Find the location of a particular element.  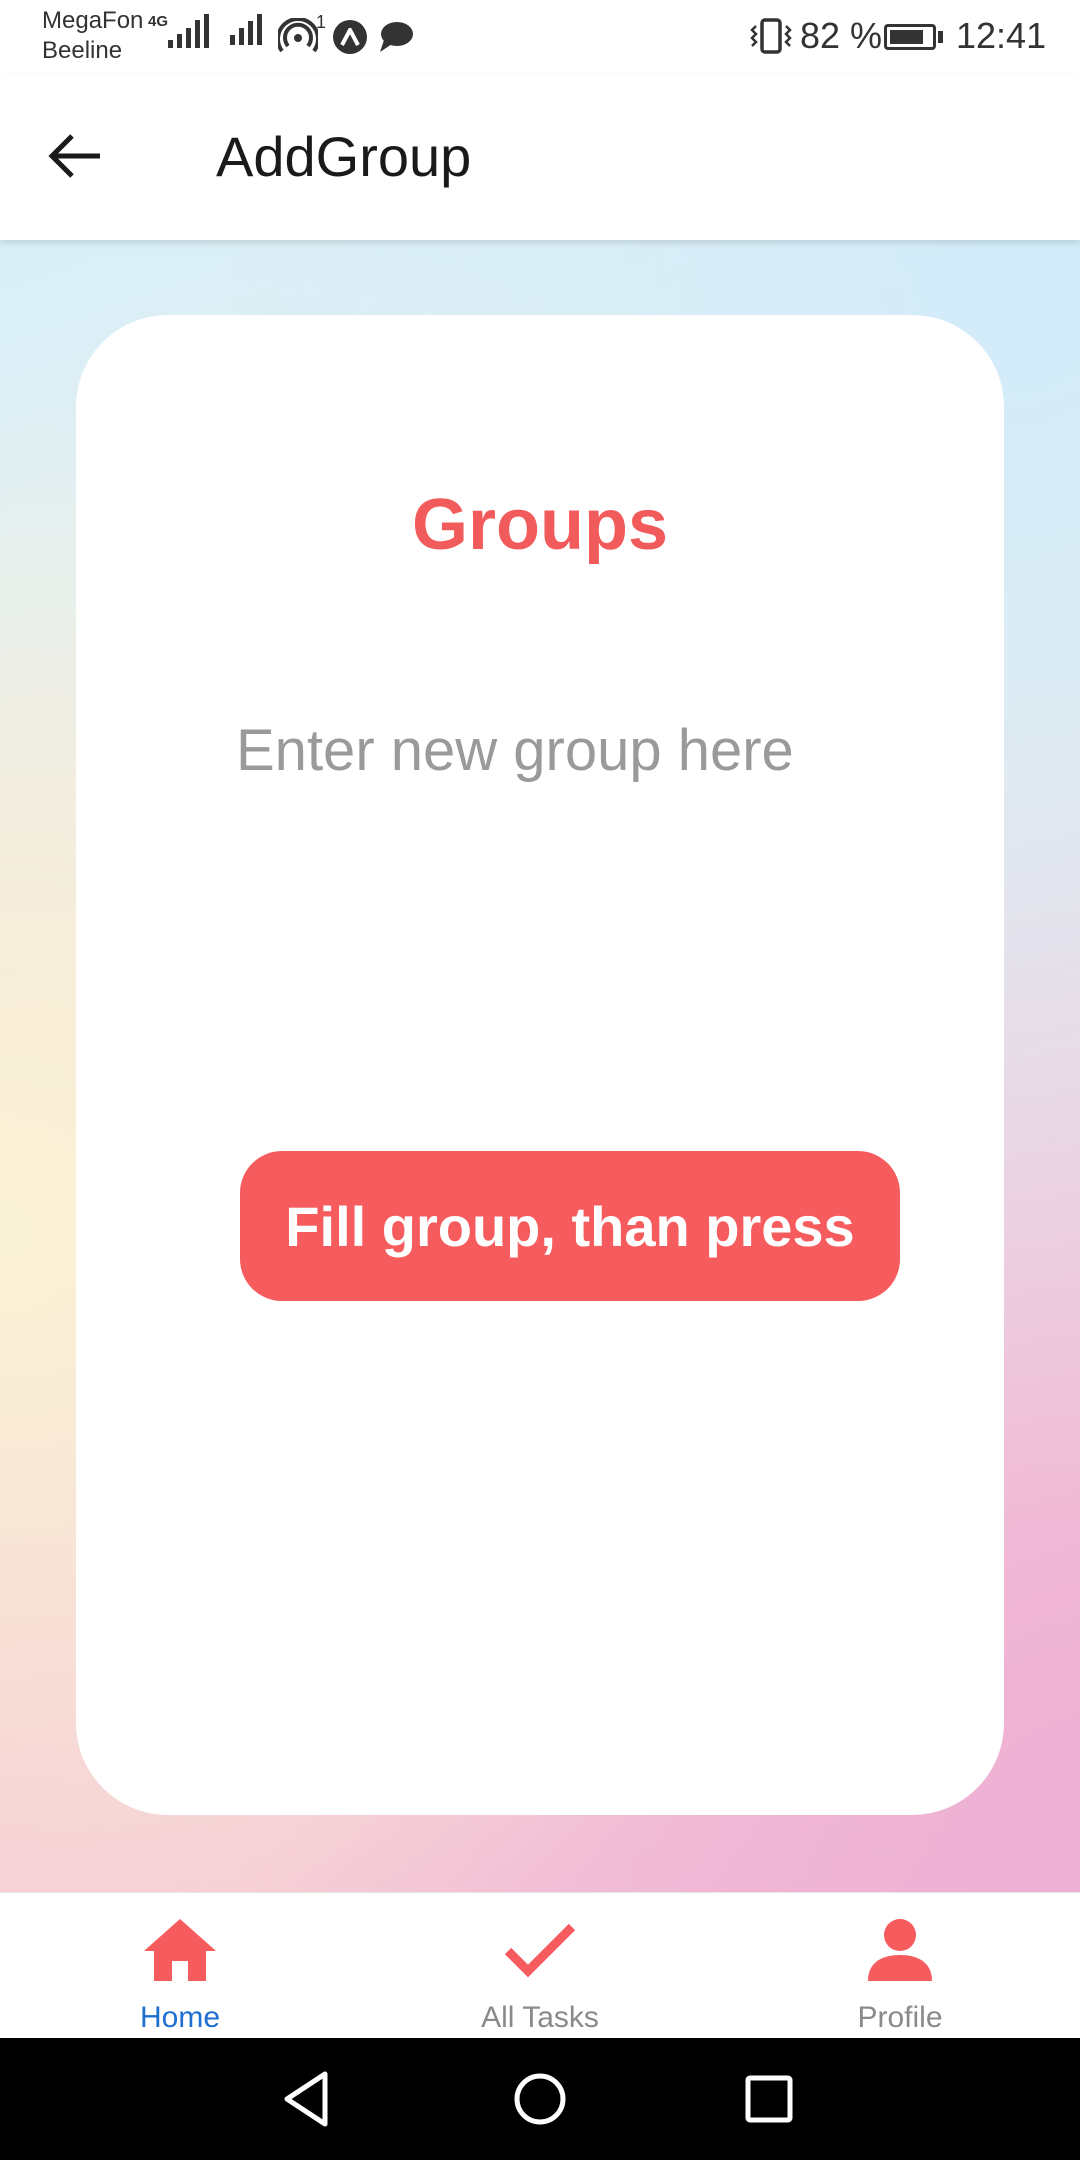

page-title: AddGroup is located at coordinates (344, 156).